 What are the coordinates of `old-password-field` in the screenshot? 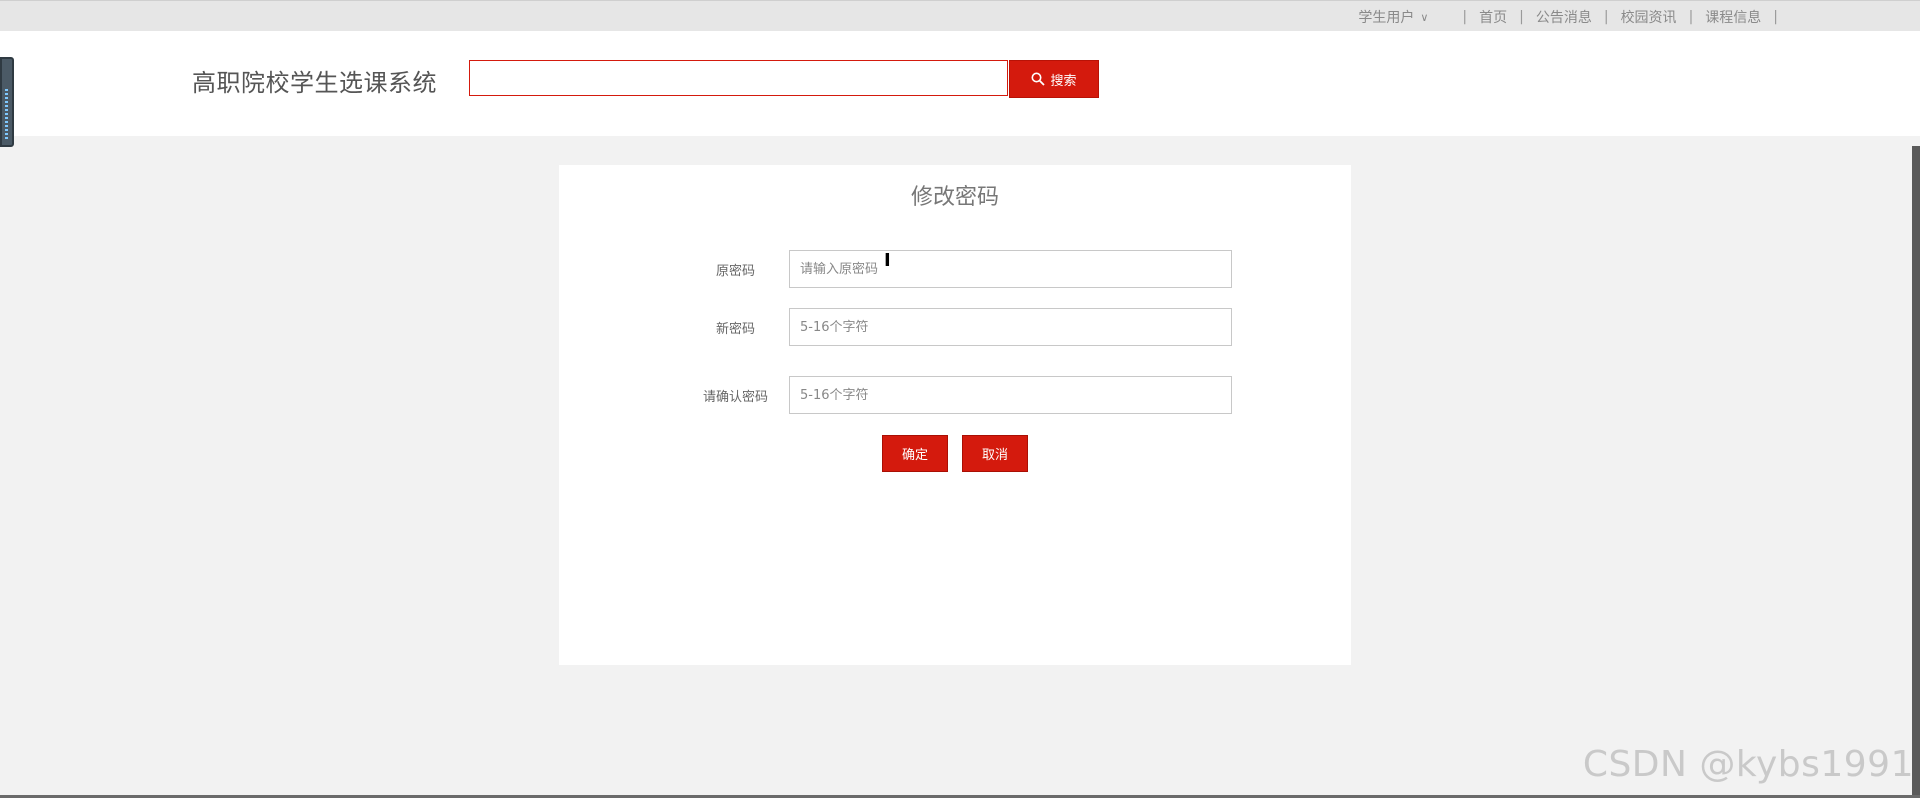 It's located at (1010, 269).